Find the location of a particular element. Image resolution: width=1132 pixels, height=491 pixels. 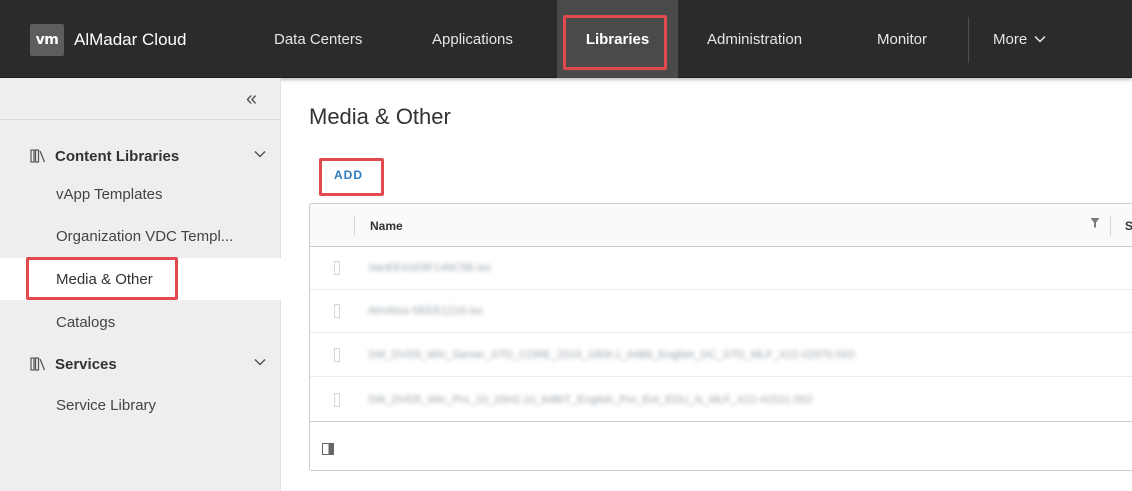

brand: vm AlMadar Cloud is located at coordinates (108, 40).